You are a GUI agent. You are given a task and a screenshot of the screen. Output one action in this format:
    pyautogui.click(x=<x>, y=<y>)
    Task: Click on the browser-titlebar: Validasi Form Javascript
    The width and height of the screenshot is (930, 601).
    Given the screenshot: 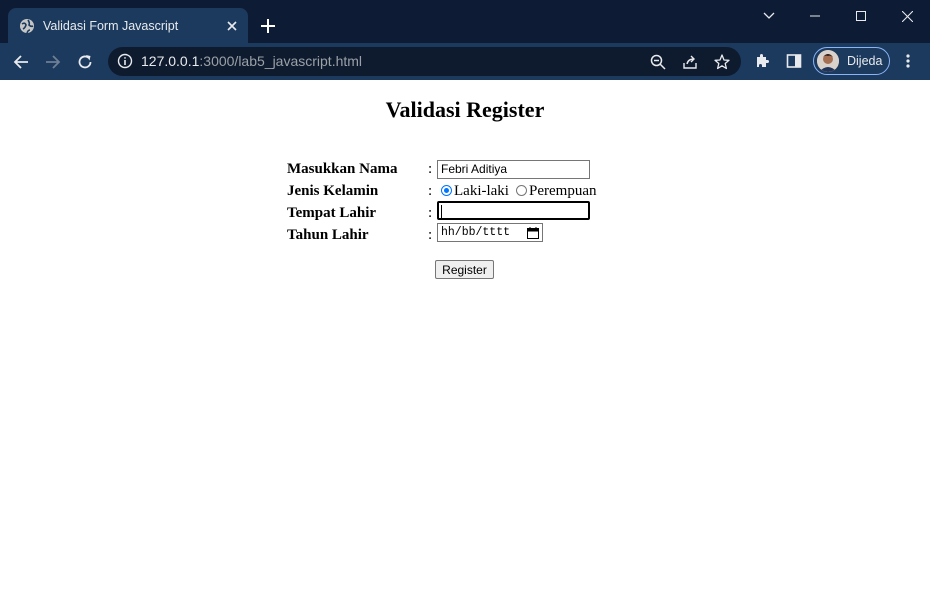 What is the action you would take?
    pyautogui.click(x=465, y=21)
    